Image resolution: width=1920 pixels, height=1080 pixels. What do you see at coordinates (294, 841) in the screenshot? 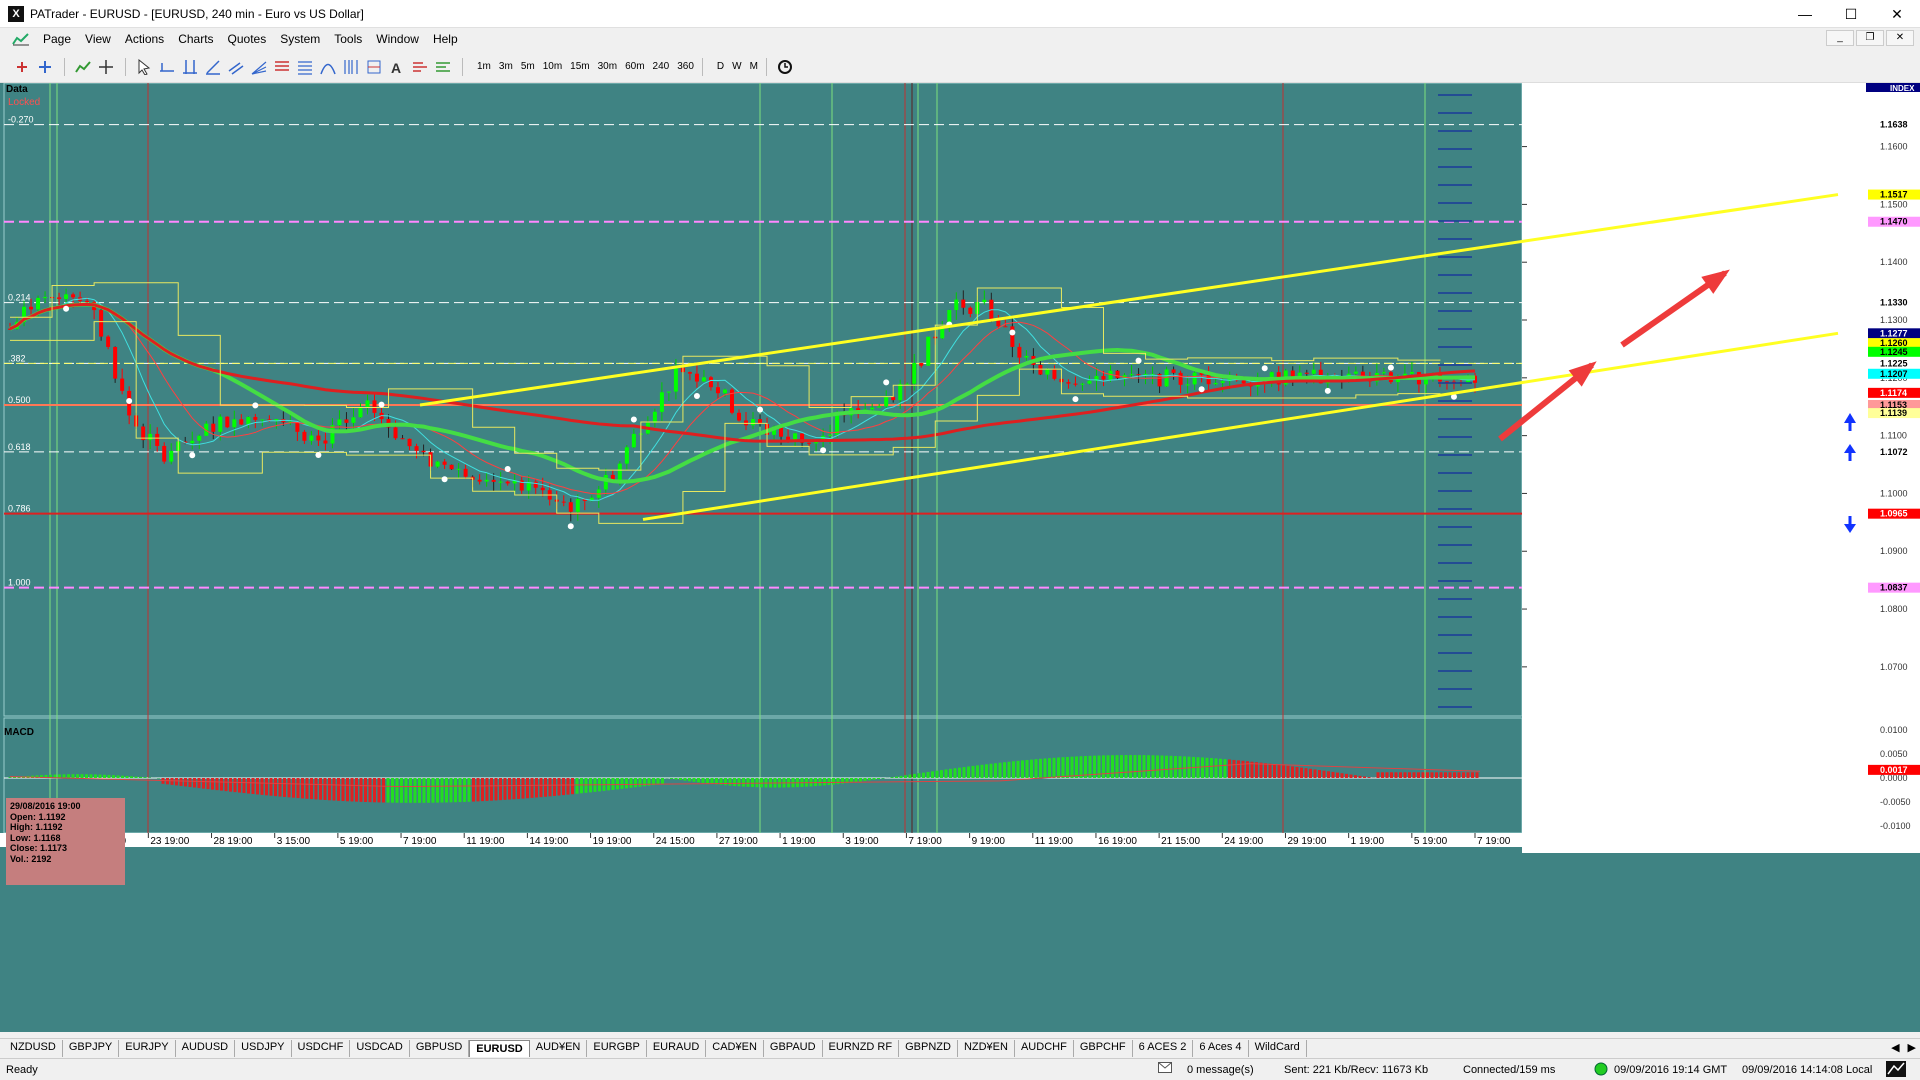
I see `time-axis-label: 3 15:00` at bounding box center [294, 841].